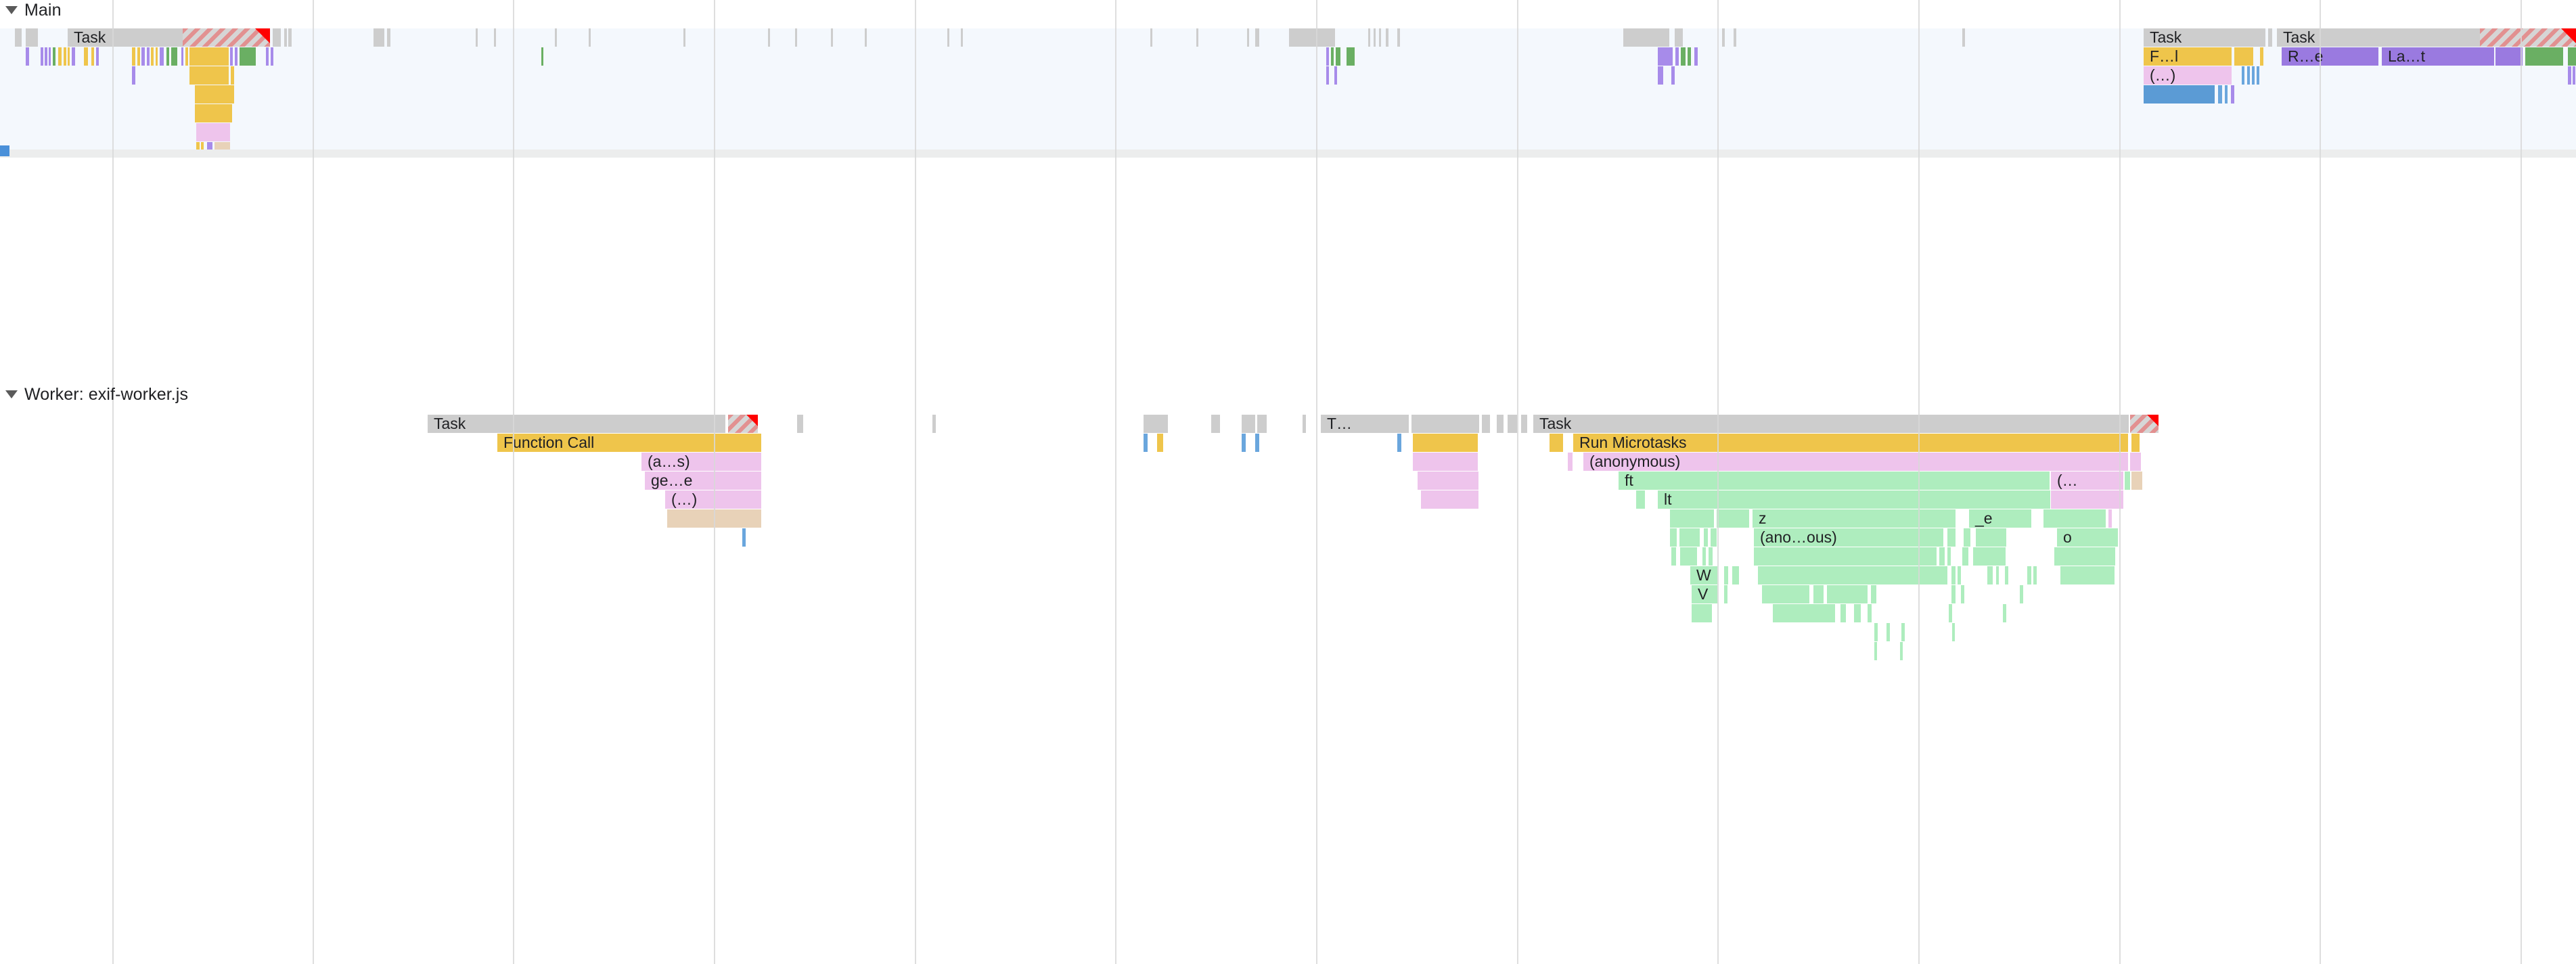 This screenshot has width=2576, height=964. What do you see at coordinates (1705, 594) in the screenshot?
I see `flame-event-v: V` at bounding box center [1705, 594].